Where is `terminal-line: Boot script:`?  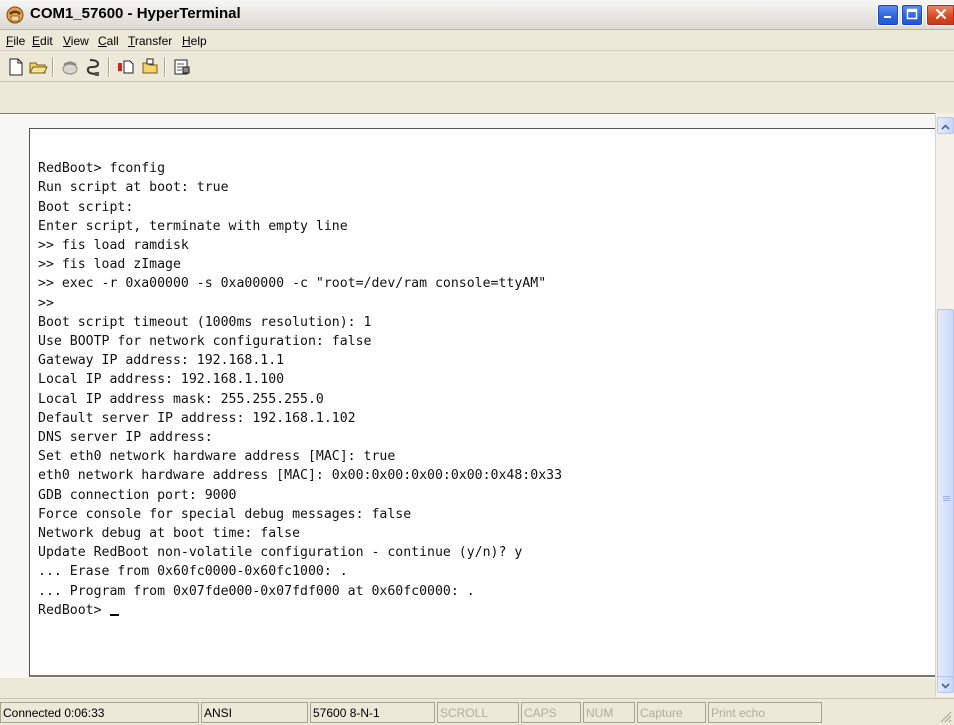
terminal-line: Boot script: is located at coordinates (86, 207).